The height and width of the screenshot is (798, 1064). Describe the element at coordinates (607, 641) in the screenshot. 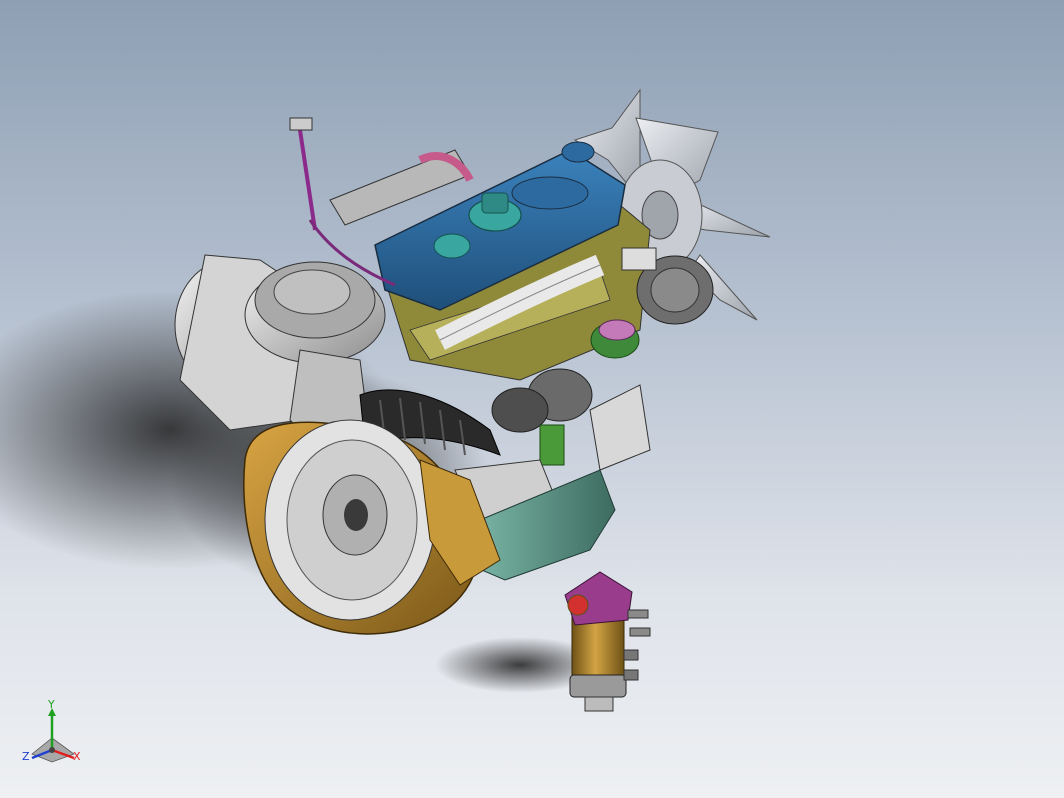

I see `fuel-filter-assembly` at that location.